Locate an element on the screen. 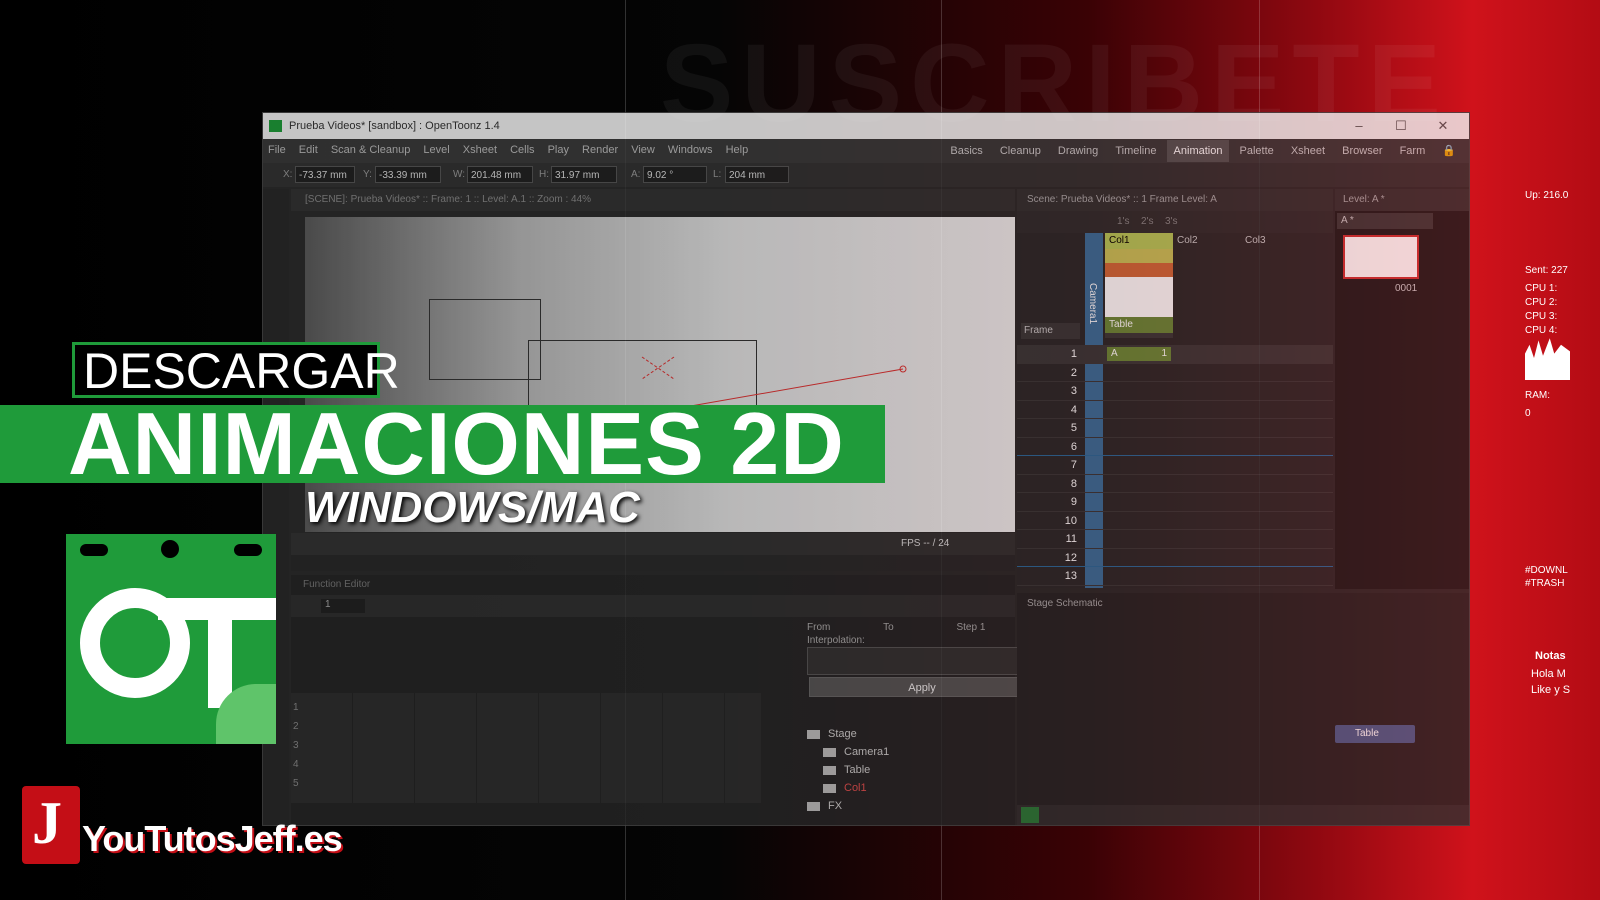 Image resolution: width=1600 pixels, height=900 pixels. step-value: 1 is located at coordinates (983, 627).